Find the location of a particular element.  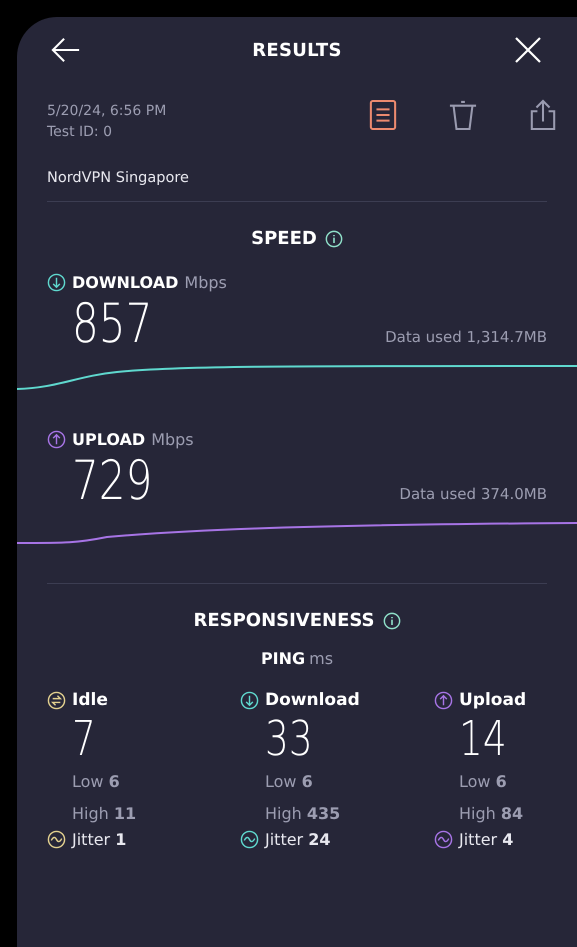

ping-high: High 435 is located at coordinates (302, 814).